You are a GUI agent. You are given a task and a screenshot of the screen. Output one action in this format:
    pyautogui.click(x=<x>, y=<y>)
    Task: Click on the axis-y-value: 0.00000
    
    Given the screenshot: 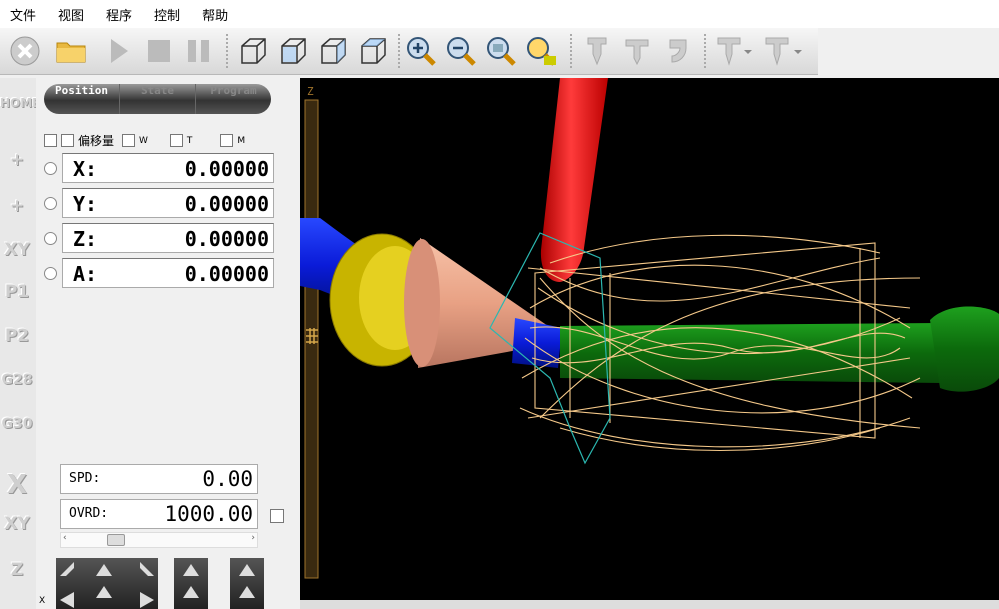 What is the action you would take?
    pyautogui.click(x=226, y=204)
    